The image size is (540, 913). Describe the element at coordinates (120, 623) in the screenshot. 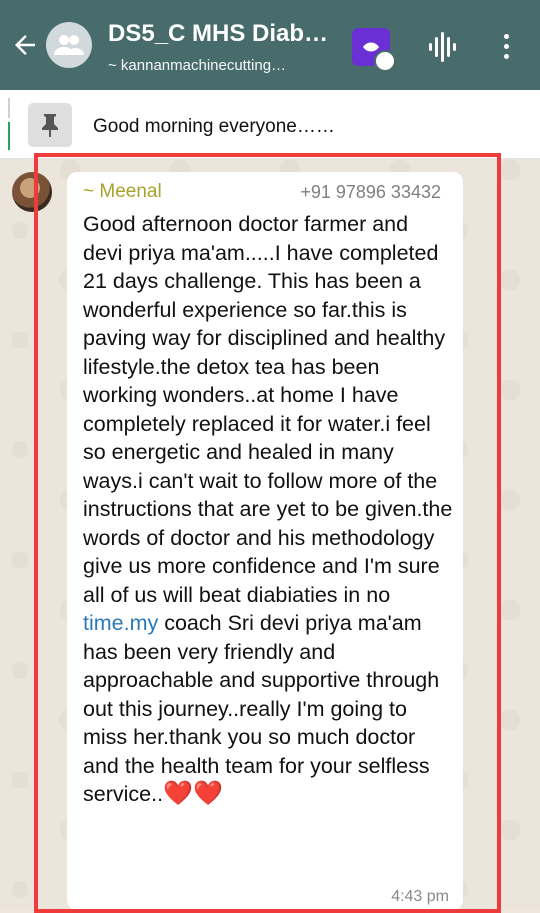

I see `message-link: time.my` at that location.